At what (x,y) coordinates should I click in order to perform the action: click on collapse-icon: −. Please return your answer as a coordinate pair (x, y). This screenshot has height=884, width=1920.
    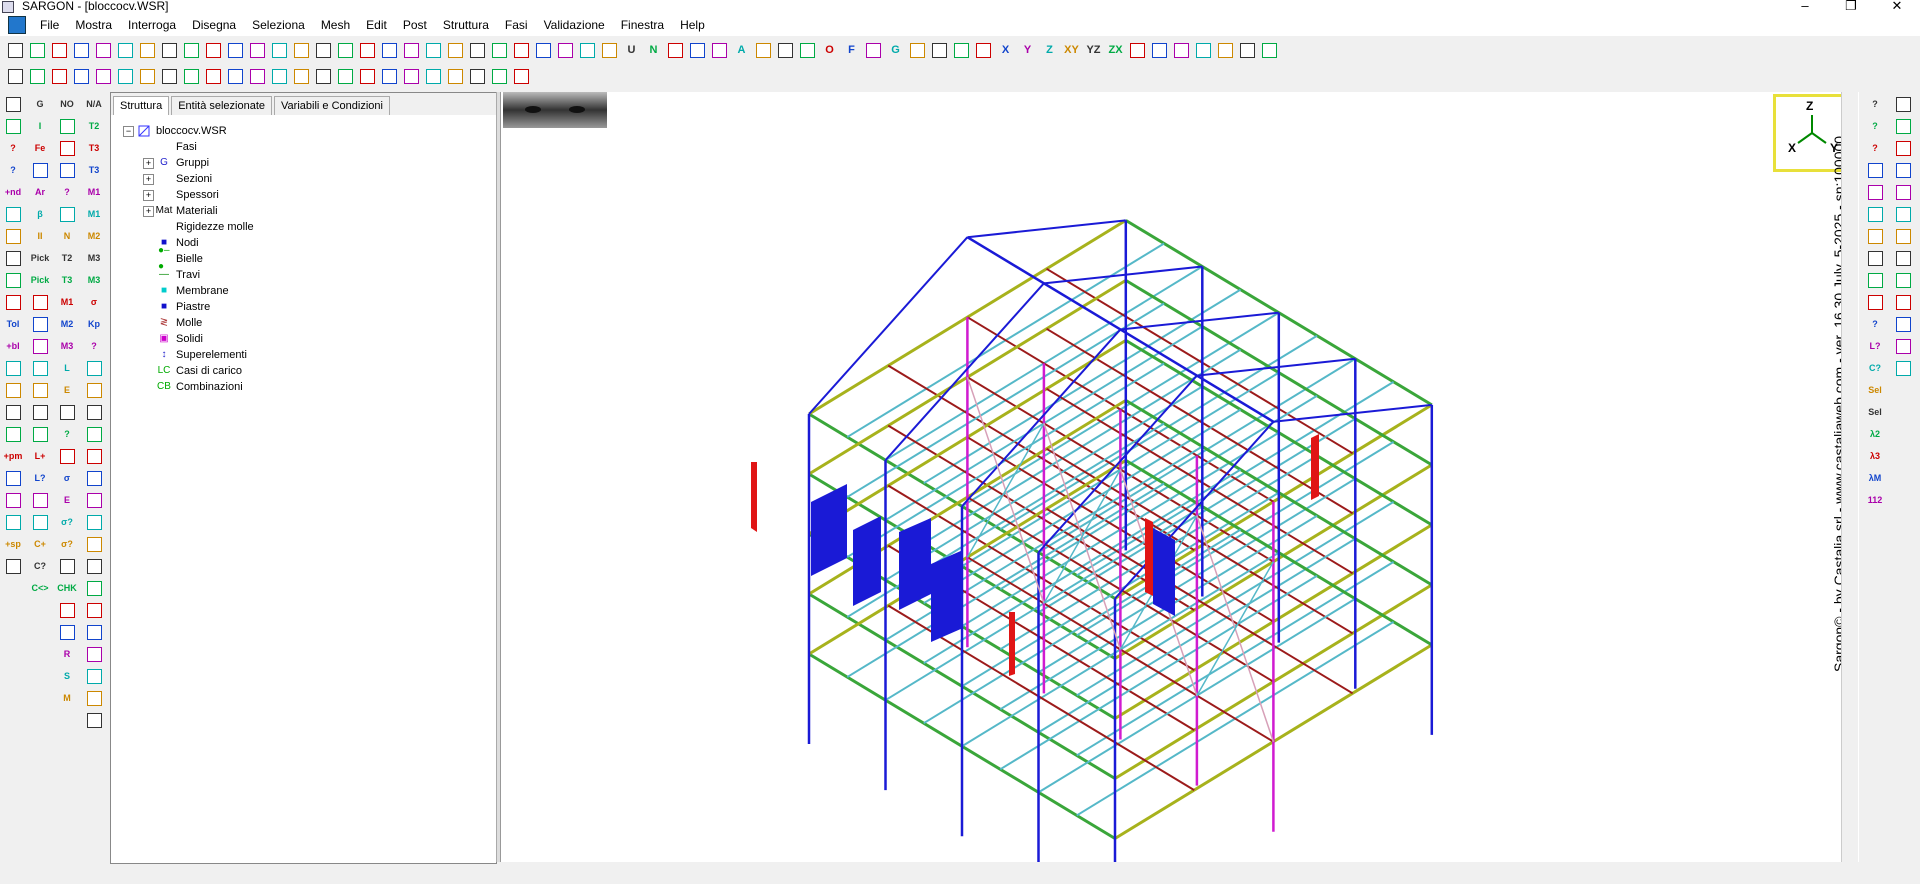
    Looking at the image, I should click on (128, 131).